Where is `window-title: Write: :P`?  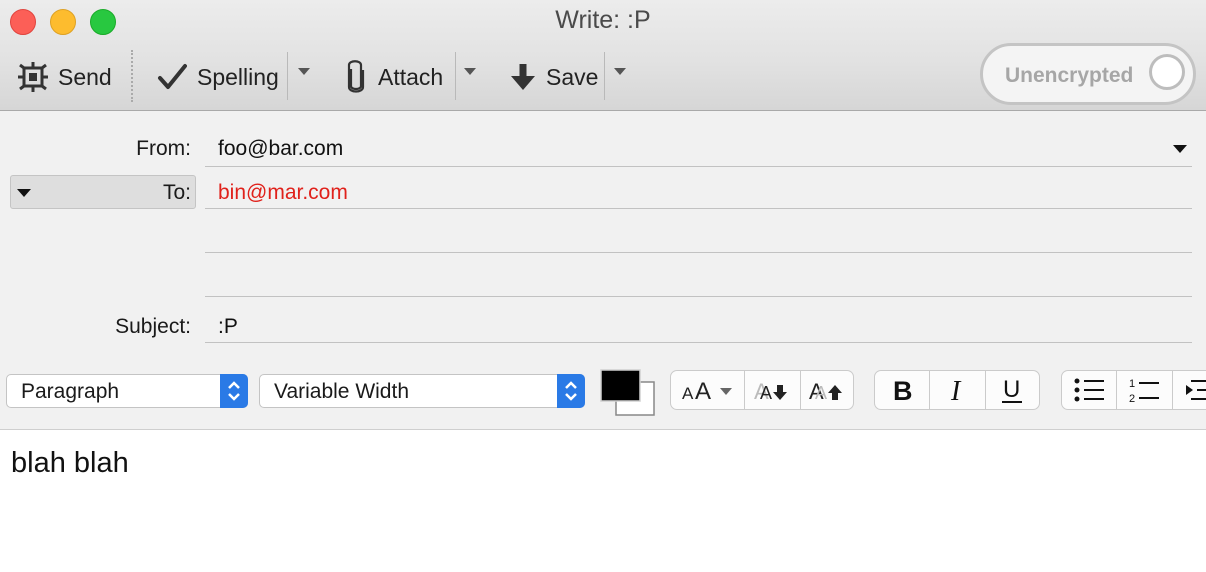
window-title: Write: :P is located at coordinates (603, 20).